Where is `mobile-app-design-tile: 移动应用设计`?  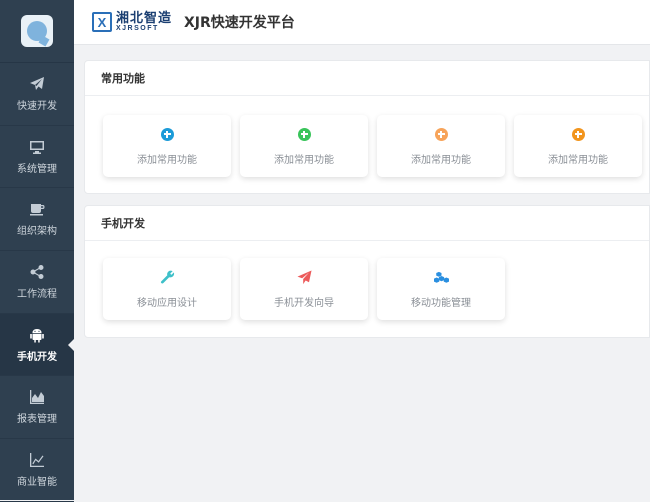 mobile-app-design-tile: 移动应用设计 is located at coordinates (167, 289).